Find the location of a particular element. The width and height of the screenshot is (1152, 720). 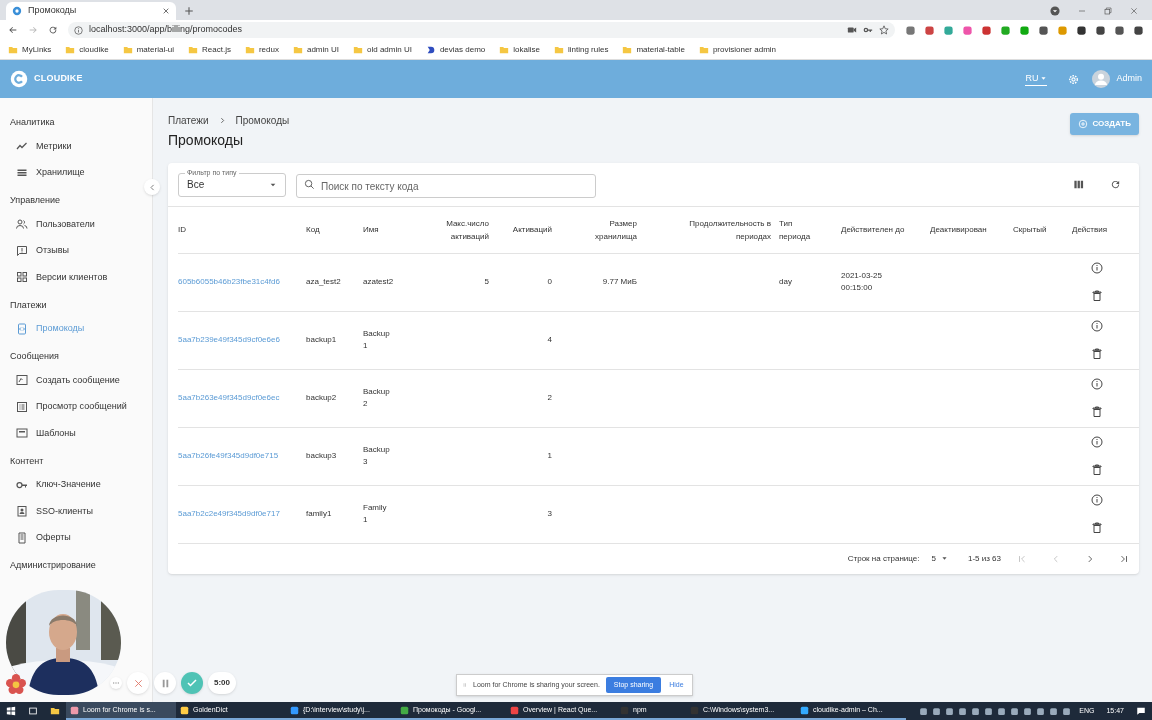

star-icon is located at coordinates (884, 30).